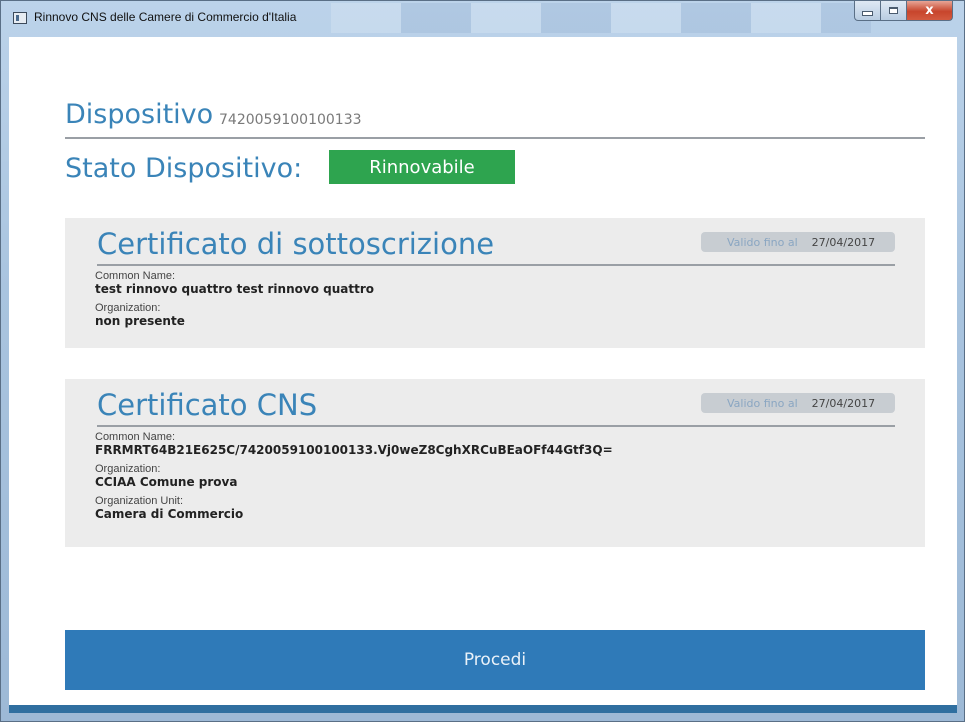  What do you see at coordinates (483, 709) in the screenshot?
I see `bottom-bar` at bounding box center [483, 709].